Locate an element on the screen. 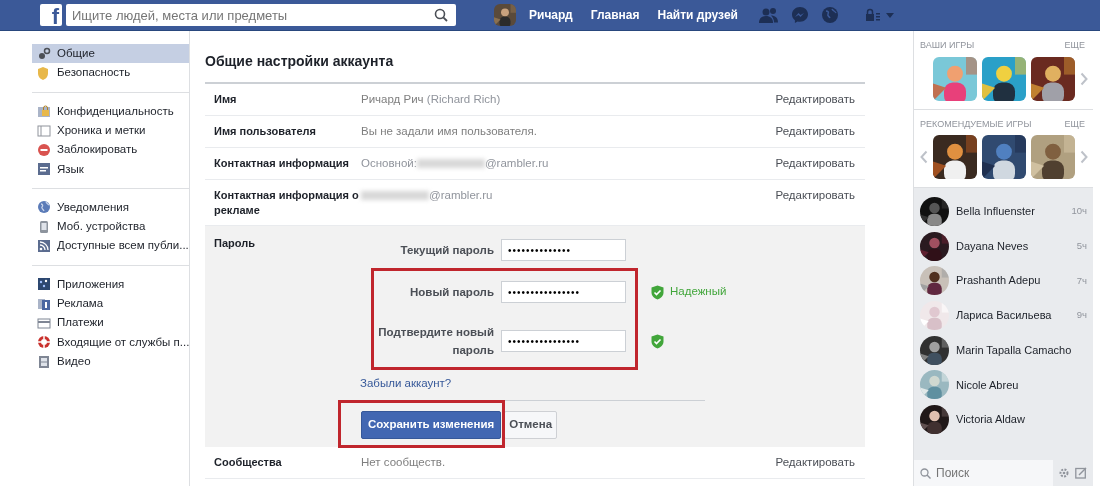  save-button: Сохранить изменения is located at coordinates (431, 425).